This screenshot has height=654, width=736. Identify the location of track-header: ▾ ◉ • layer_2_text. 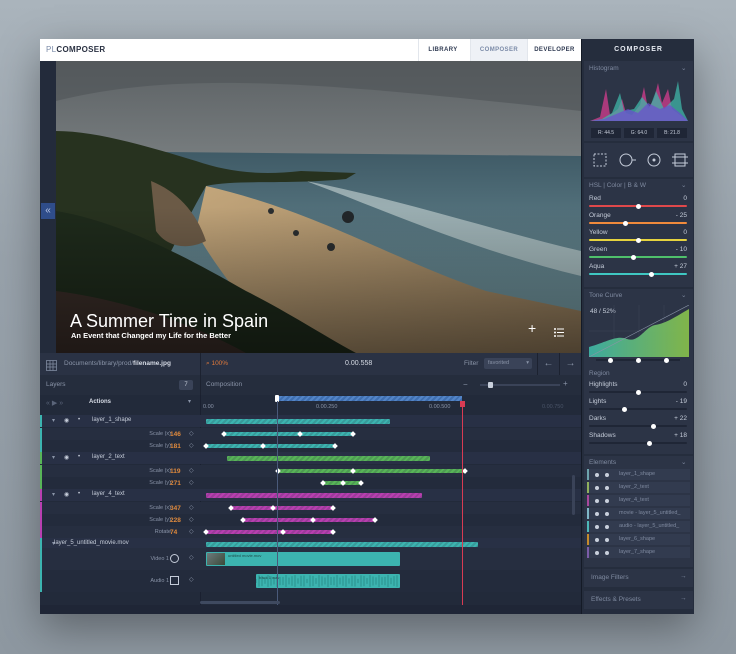
(310, 458).